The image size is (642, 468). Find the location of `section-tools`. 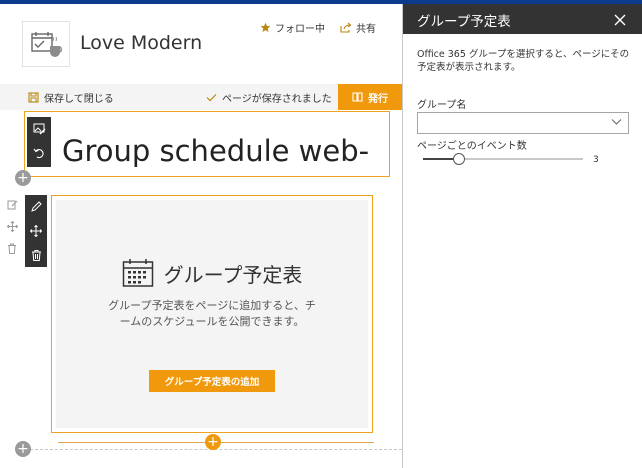

section-tools is located at coordinates (12, 226).